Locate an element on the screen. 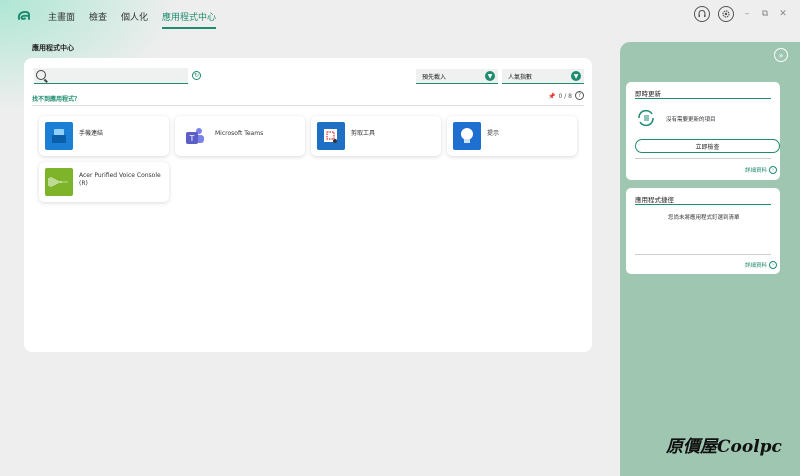 This screenshot has width=800, height=476. check-now-button: 立即檢查 is located at coordinates (707, 146).